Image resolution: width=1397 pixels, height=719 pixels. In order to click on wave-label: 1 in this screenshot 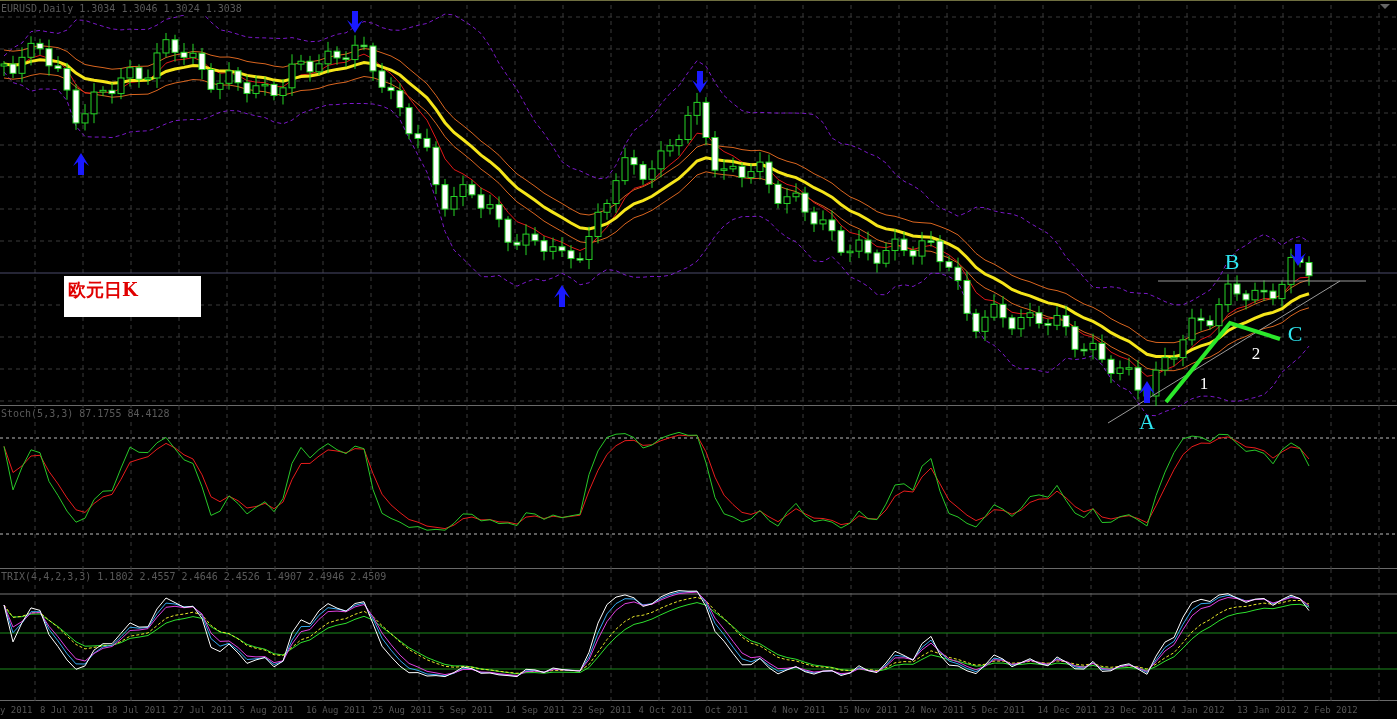, I will do `click(1204, 383)`.